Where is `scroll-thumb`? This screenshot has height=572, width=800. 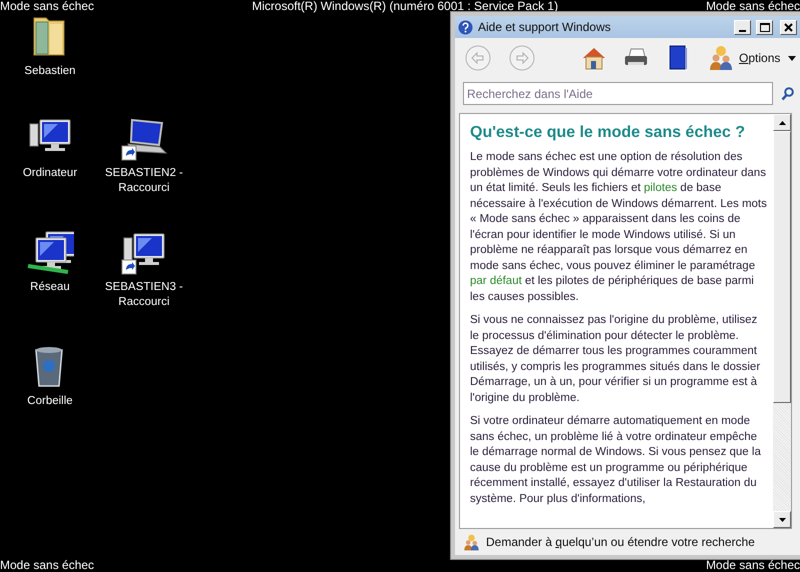
scroll-thumb is located at coordinates (782, 267).